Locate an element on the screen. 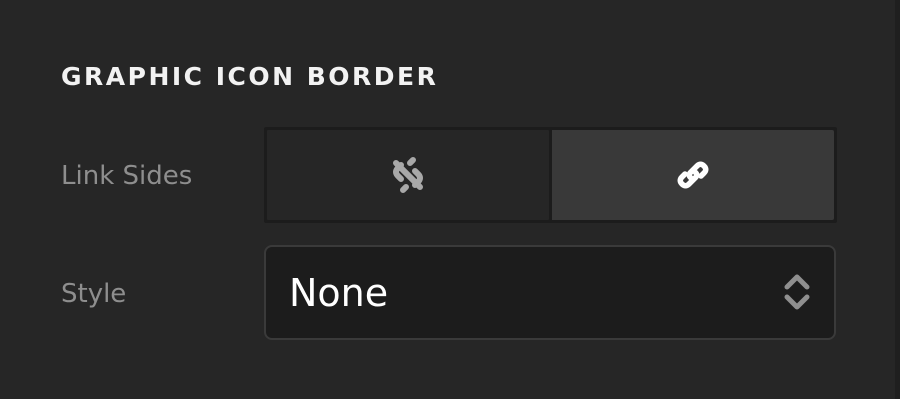  link-sides-button is located at coordinates (693, 175).